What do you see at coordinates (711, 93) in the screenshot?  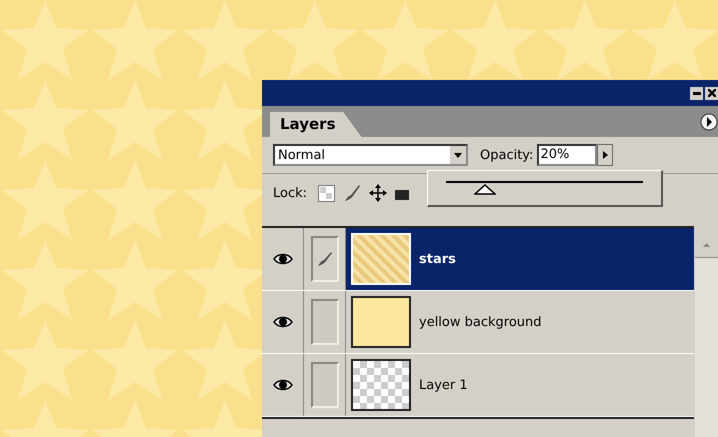 I see `close-button` at bounding box center [711, 93].